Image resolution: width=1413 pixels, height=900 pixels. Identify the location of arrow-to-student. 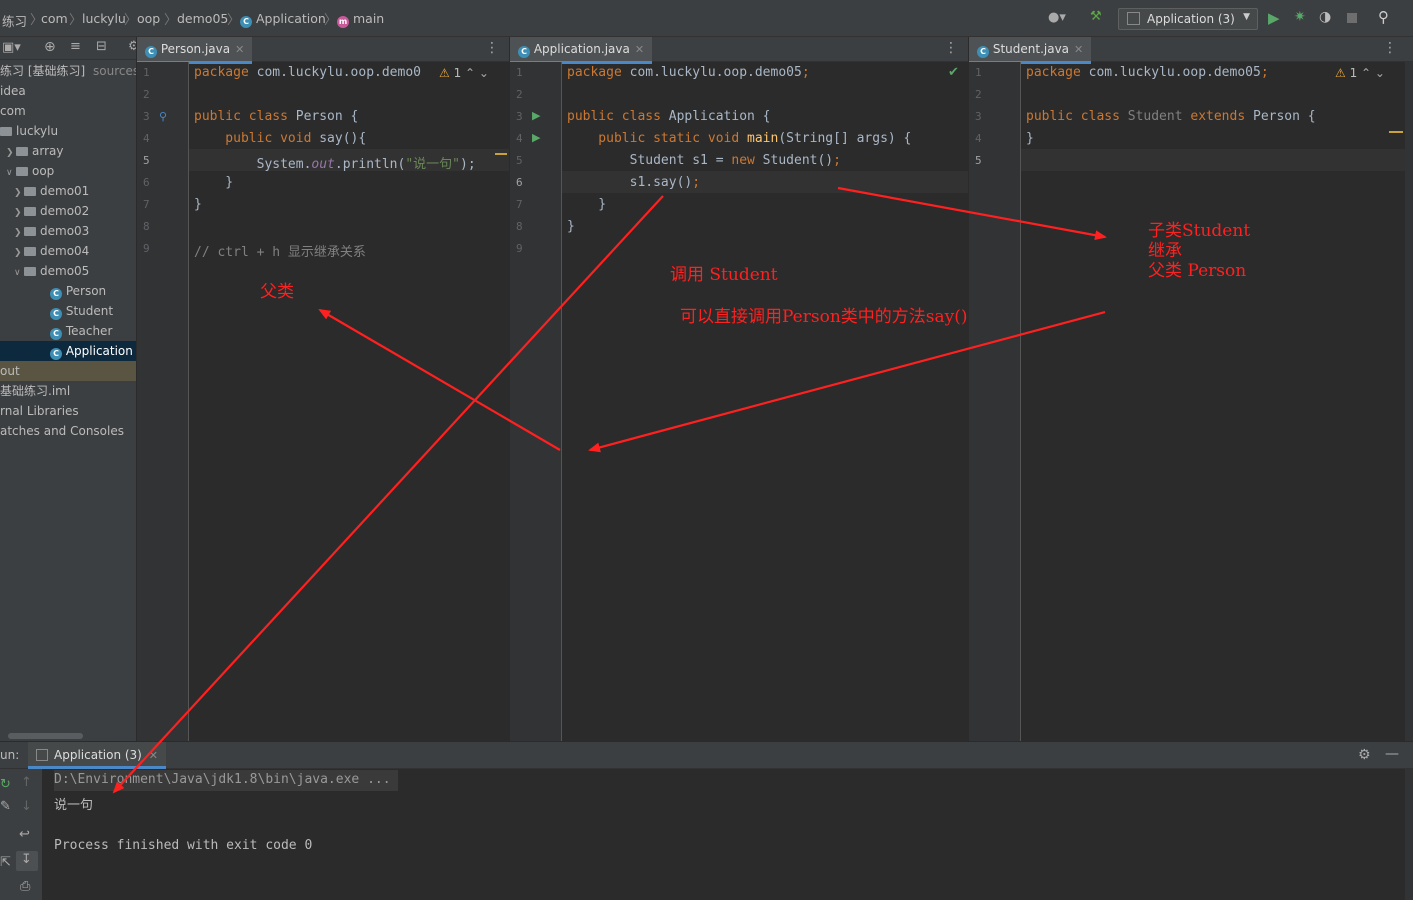
(972, 213).